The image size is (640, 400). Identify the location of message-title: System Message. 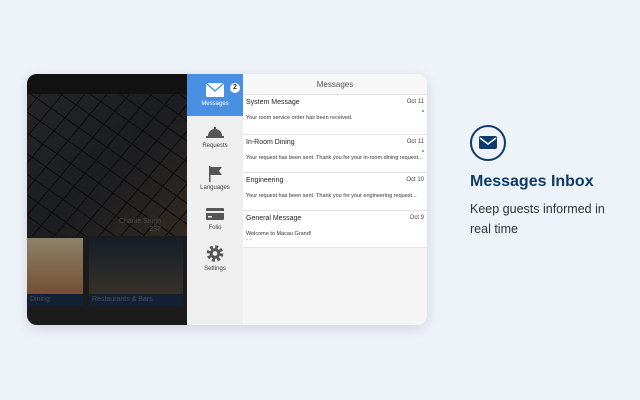
(273, 102).